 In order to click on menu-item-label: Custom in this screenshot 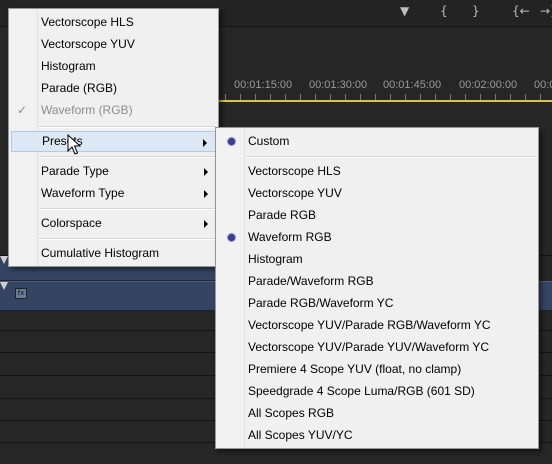, I will do `click(269, 141)`.